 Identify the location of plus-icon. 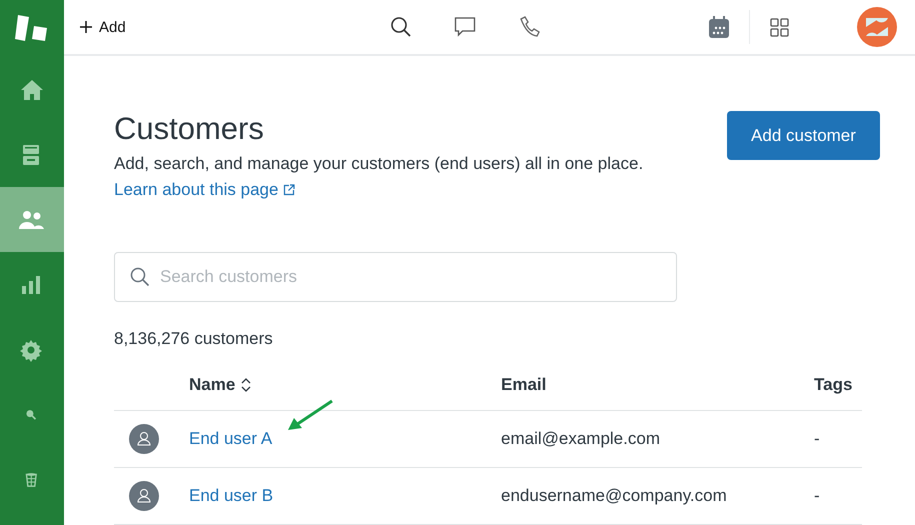
(86, 27).